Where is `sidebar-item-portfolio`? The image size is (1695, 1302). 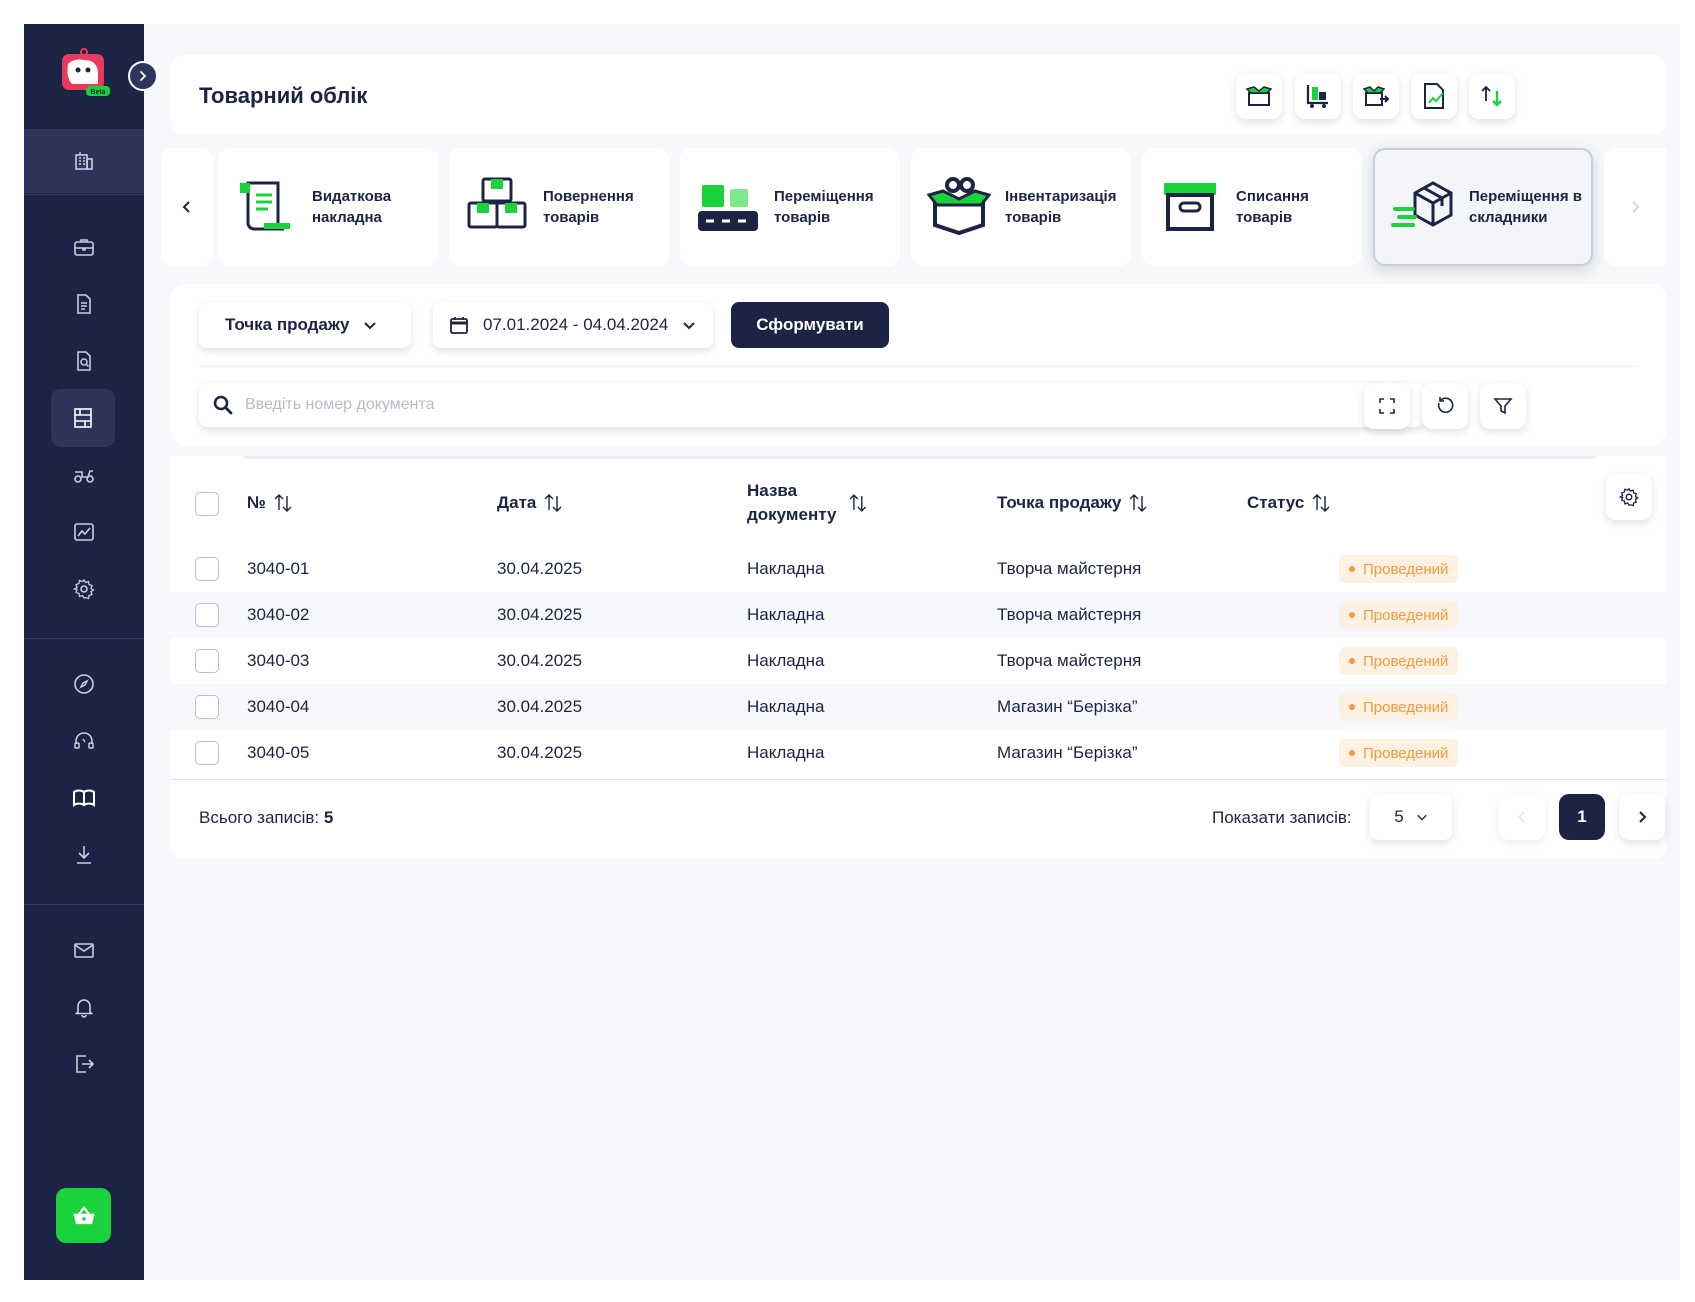 sidebar-item-portfolio is located at coordinates (84, 247).